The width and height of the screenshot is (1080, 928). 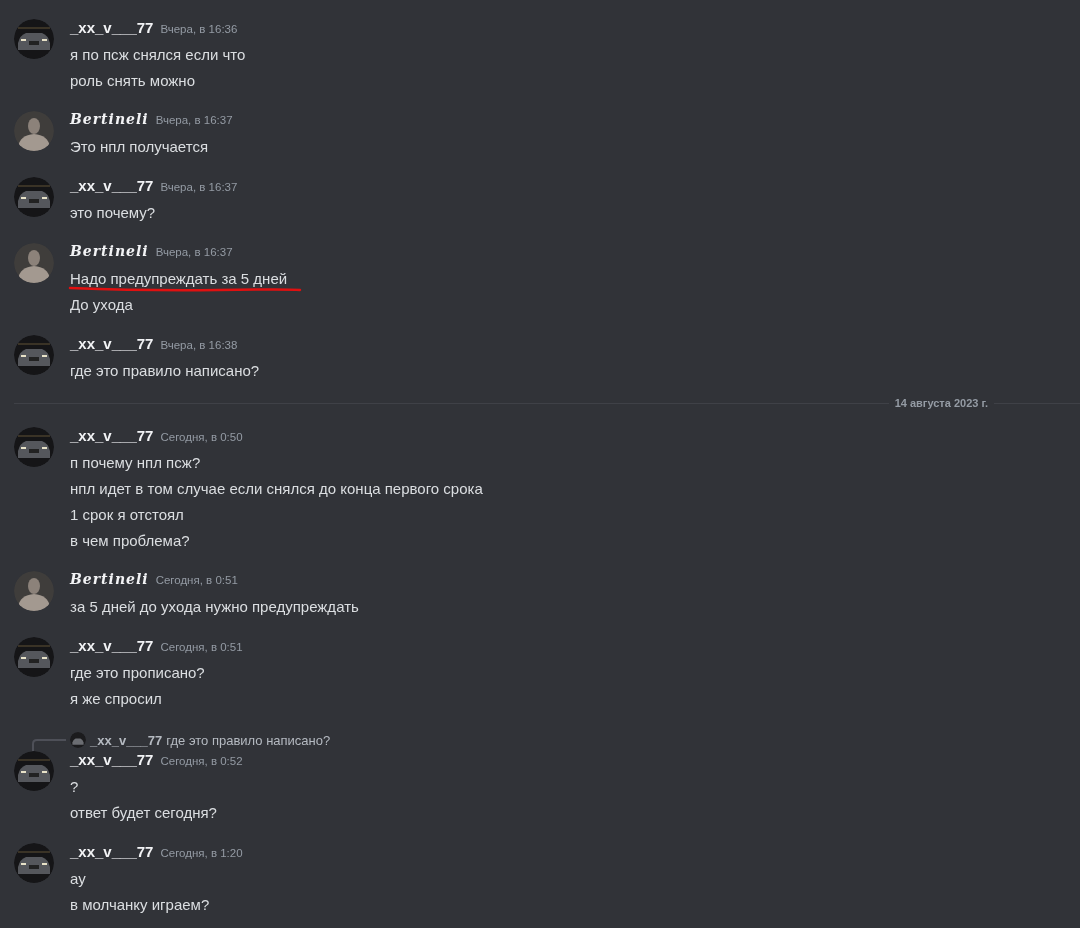 What do you see at coordinates (78, 878) in the screenshot?
I see `message-text: ау` at bounding box center [78, 878].